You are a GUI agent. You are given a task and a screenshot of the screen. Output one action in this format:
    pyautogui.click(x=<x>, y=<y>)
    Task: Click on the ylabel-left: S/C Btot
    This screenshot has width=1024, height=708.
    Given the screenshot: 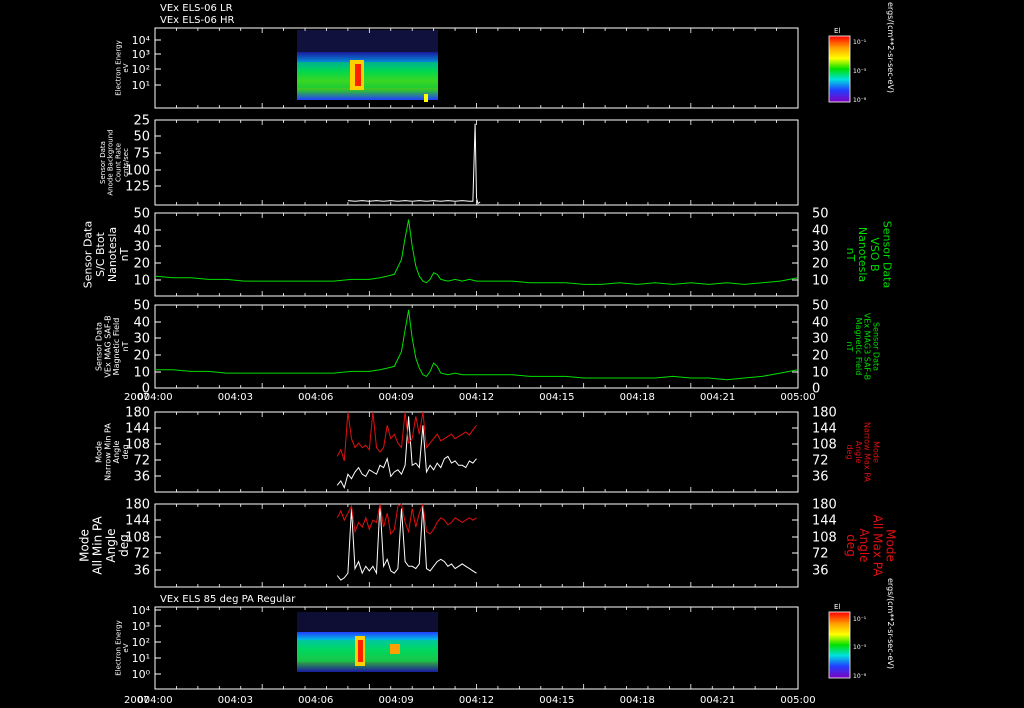 What is the action you would take?
    pyautogui.click(x=100, y=253)
    